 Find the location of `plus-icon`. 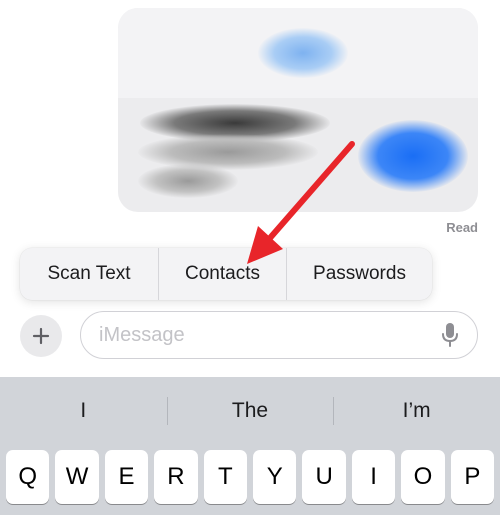

plus-icon is located at coordinates (41, 336).